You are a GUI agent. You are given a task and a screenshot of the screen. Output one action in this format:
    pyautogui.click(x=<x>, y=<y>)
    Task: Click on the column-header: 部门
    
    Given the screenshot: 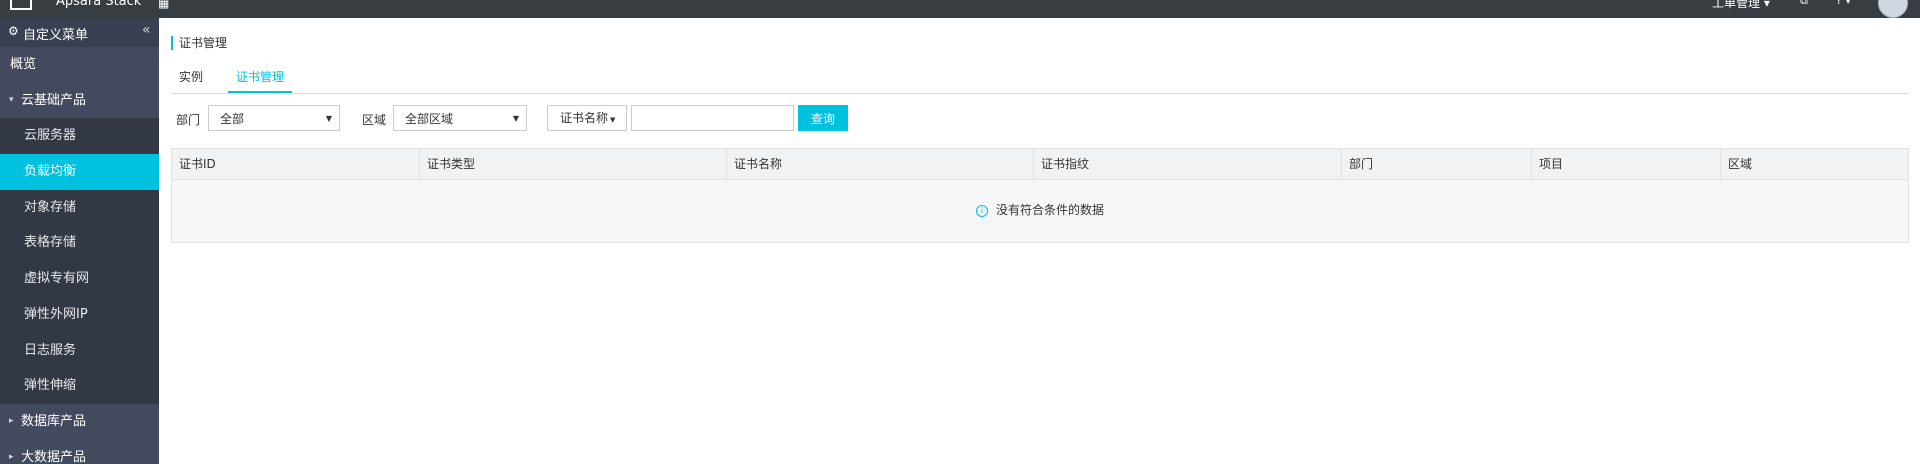 What is the action you would take?
    pyautogui.click(x=1437, y=164)
    